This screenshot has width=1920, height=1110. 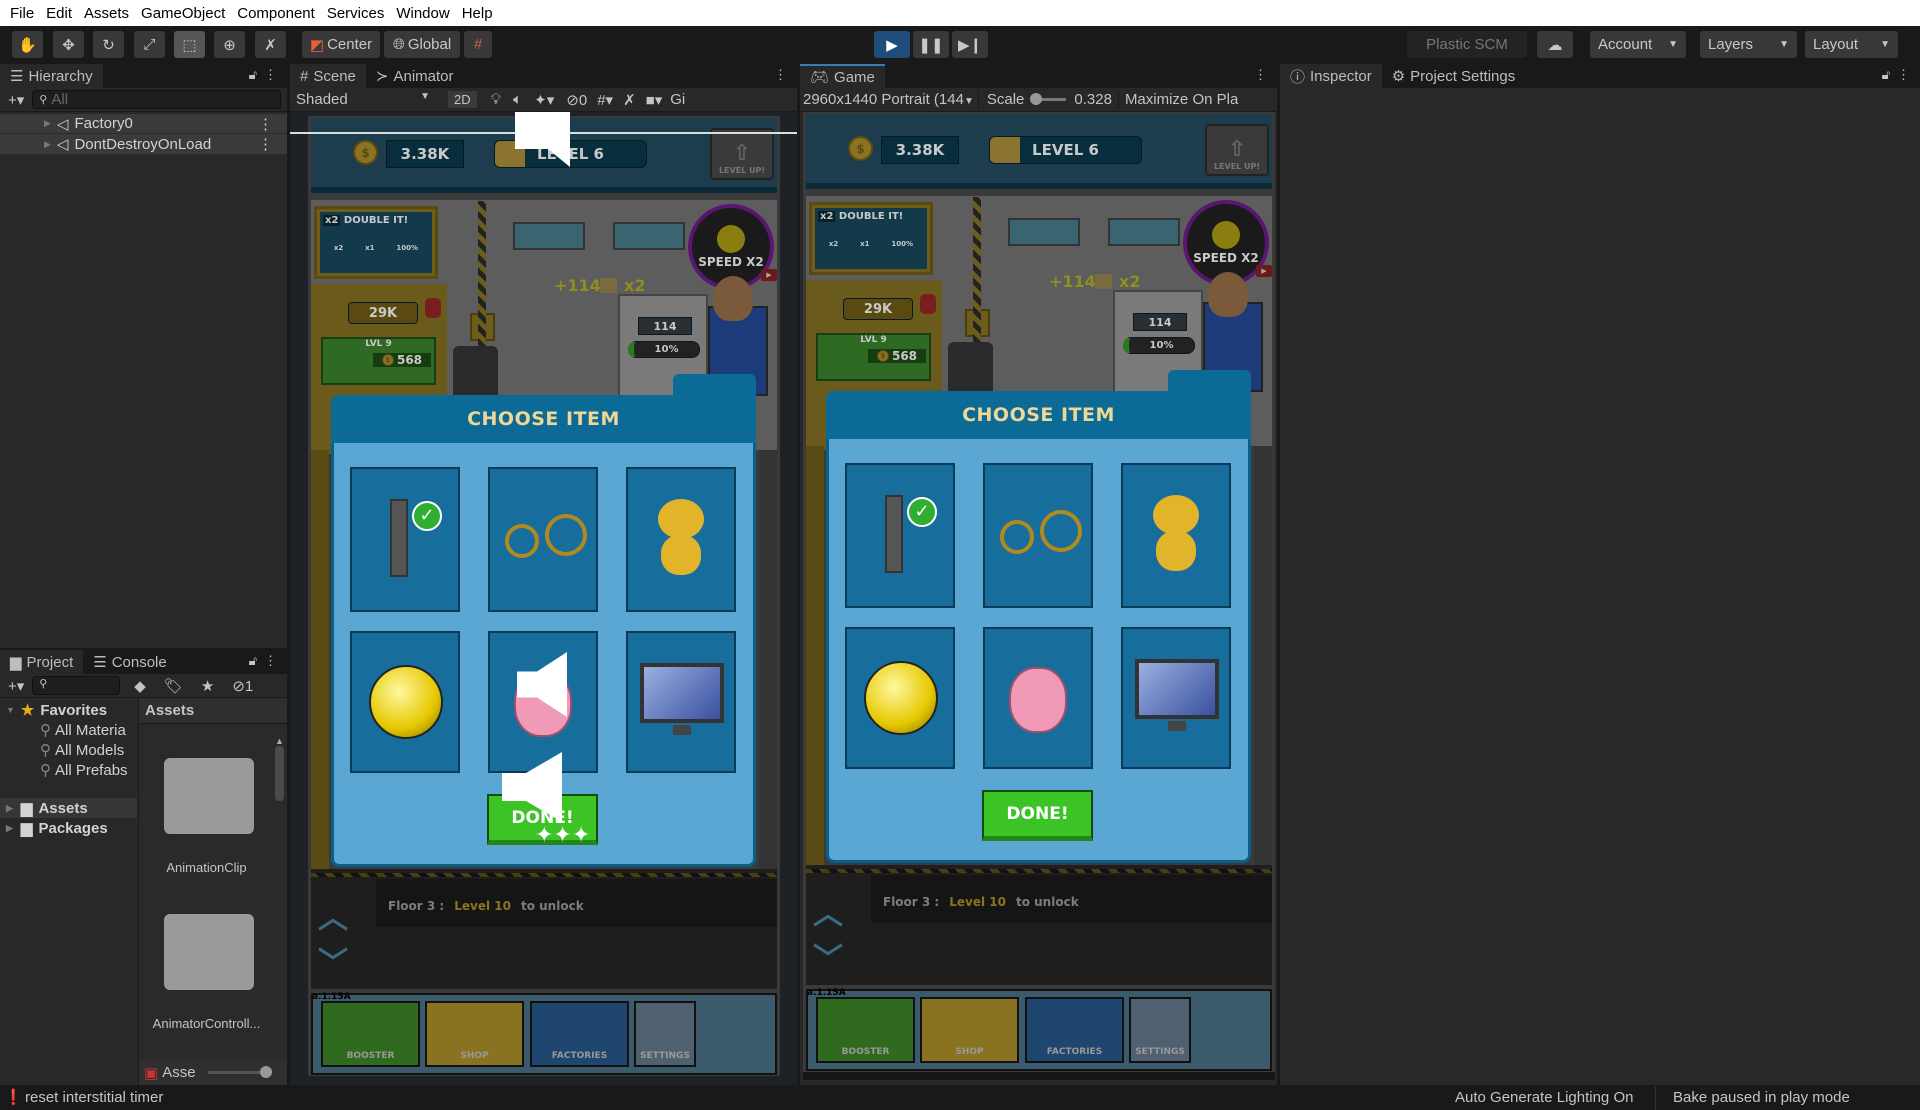 I want to click on zoom-slider, so click(x=239, y=1072).